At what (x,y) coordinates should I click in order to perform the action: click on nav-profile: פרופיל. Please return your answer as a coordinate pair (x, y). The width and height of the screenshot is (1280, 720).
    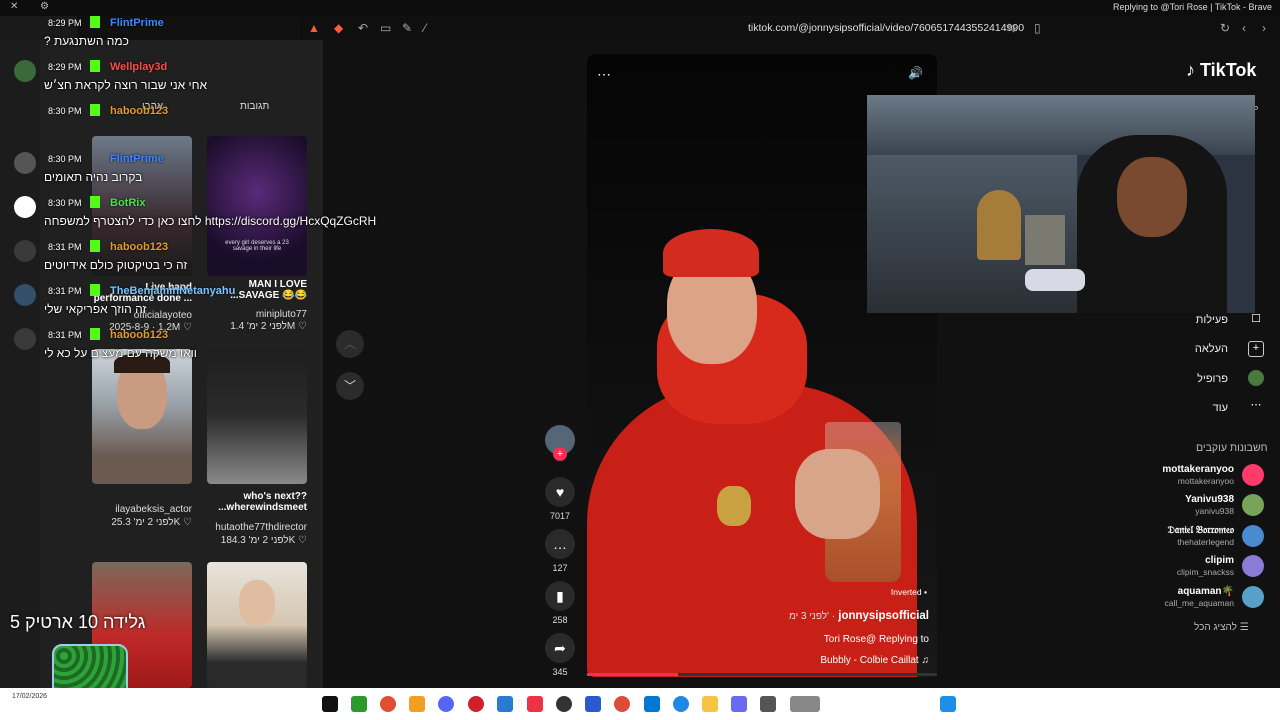
    Looking at the image, I should click on (1212, 379).